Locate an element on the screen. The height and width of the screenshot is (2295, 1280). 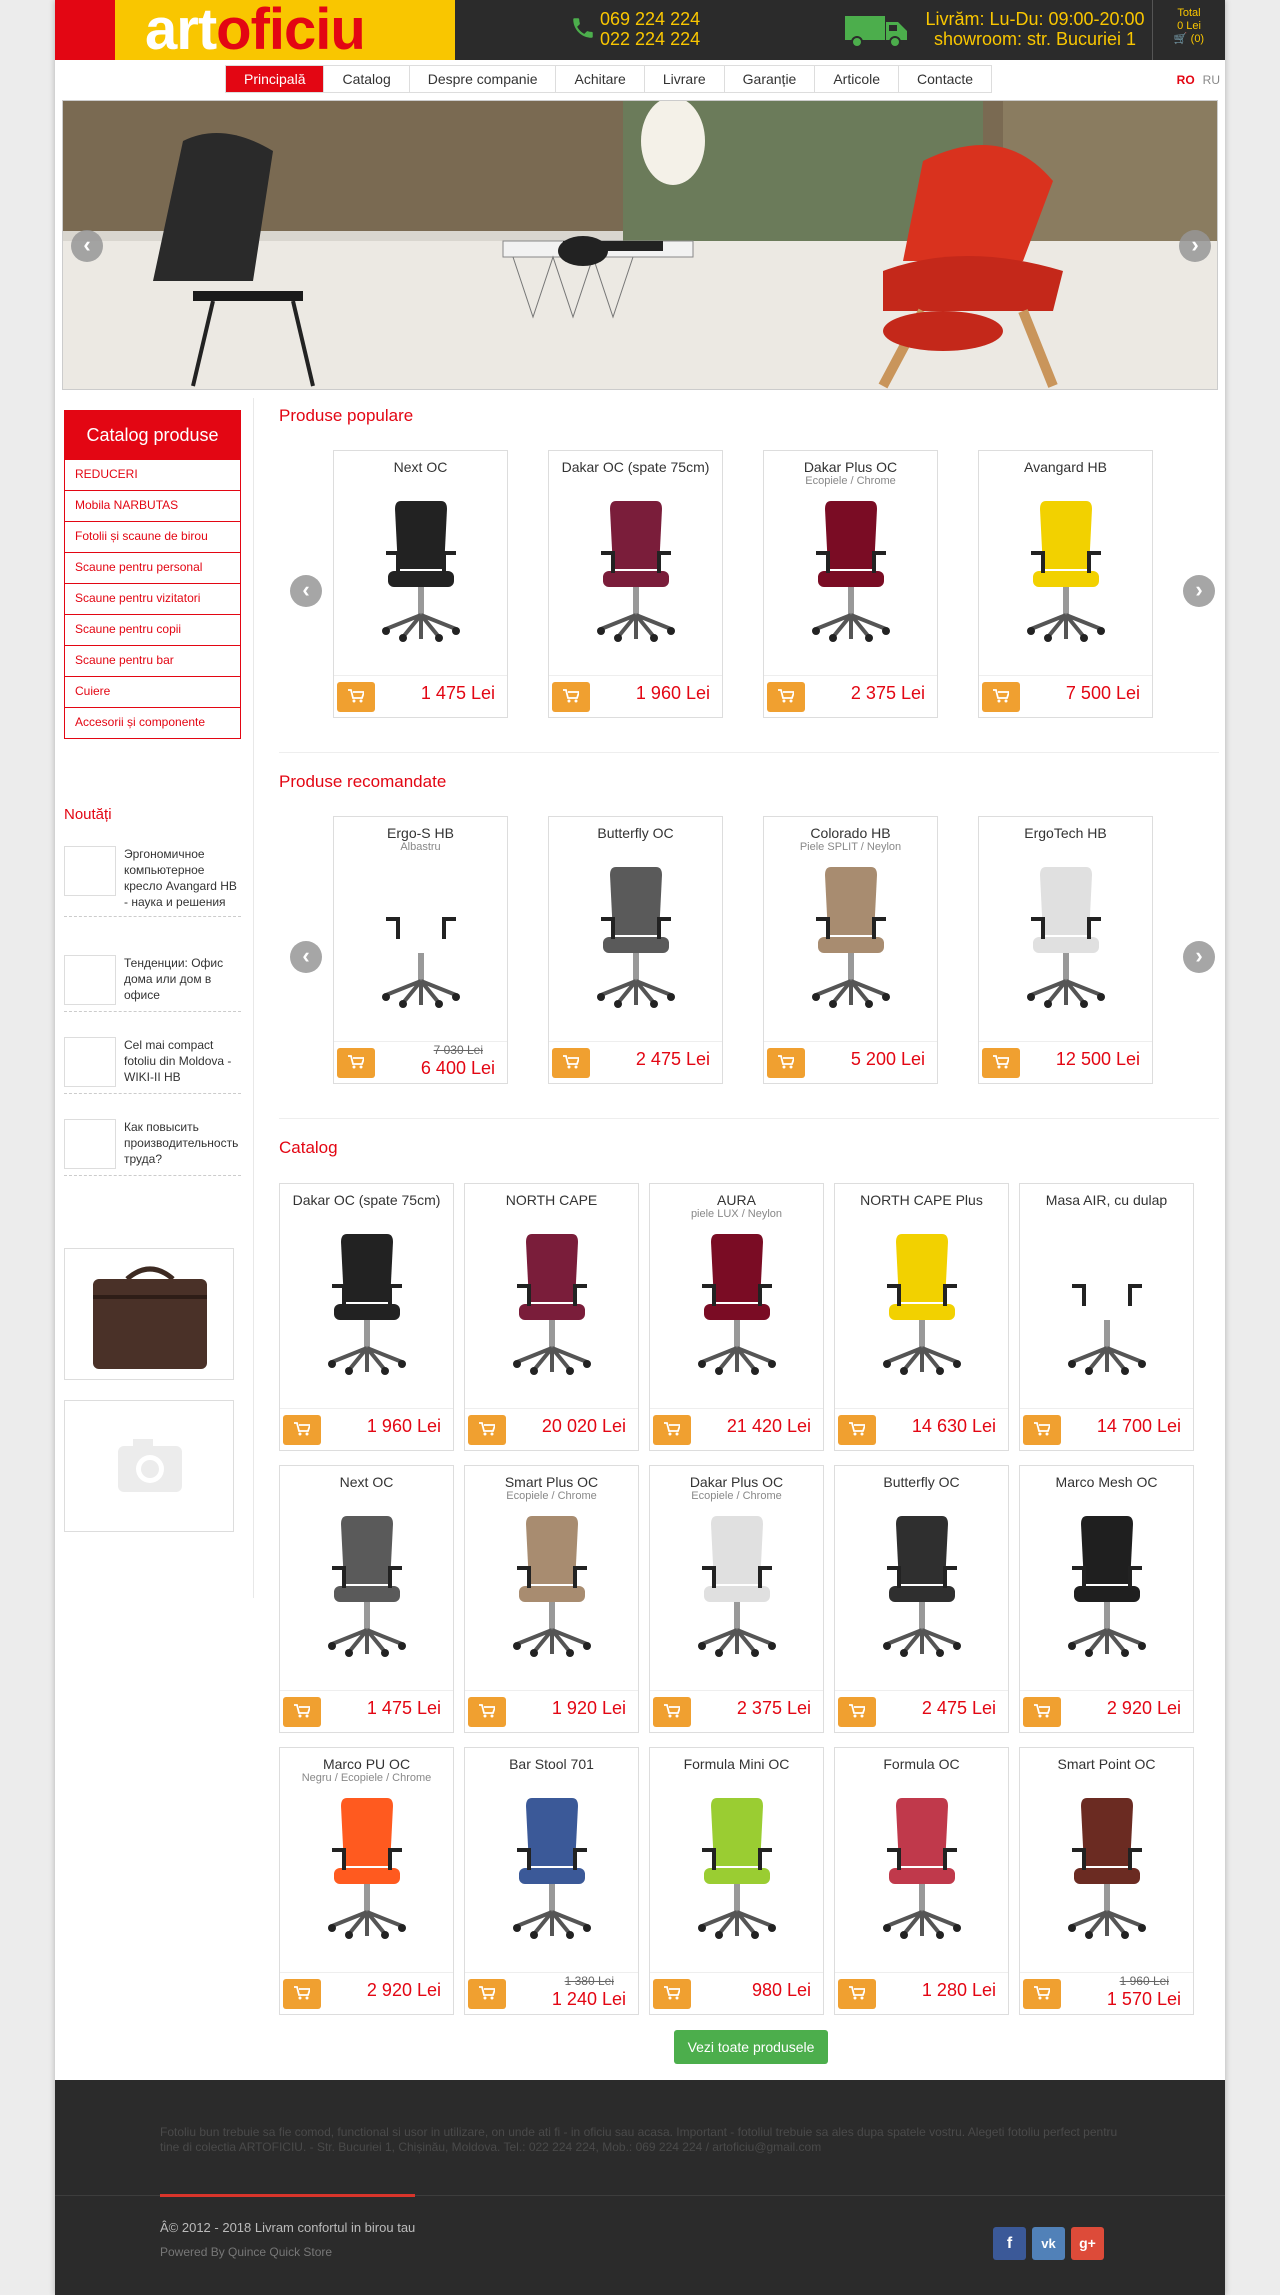
slider-prev-button: ‹ is located at coordinates (87, 246).